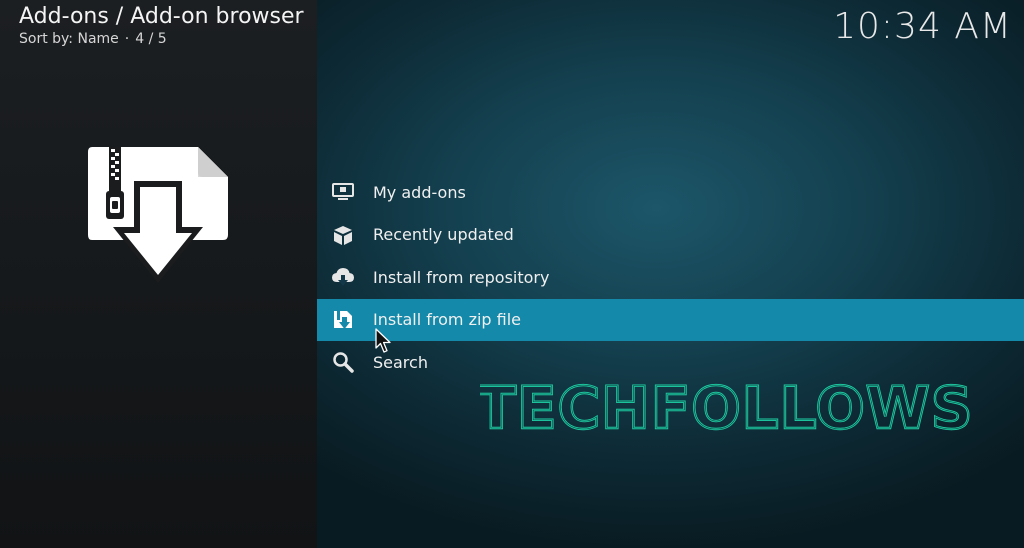 The image size is (1024, 548). Describe the element at coordinates (69, 39) in the screenshot. I see `sort-label: Sort by: Name` at that location.